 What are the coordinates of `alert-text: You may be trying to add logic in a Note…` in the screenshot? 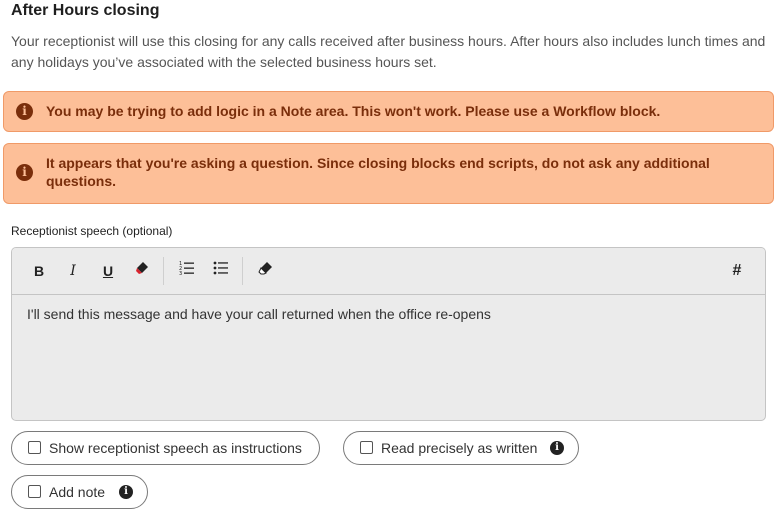 It's located at (379, 111).